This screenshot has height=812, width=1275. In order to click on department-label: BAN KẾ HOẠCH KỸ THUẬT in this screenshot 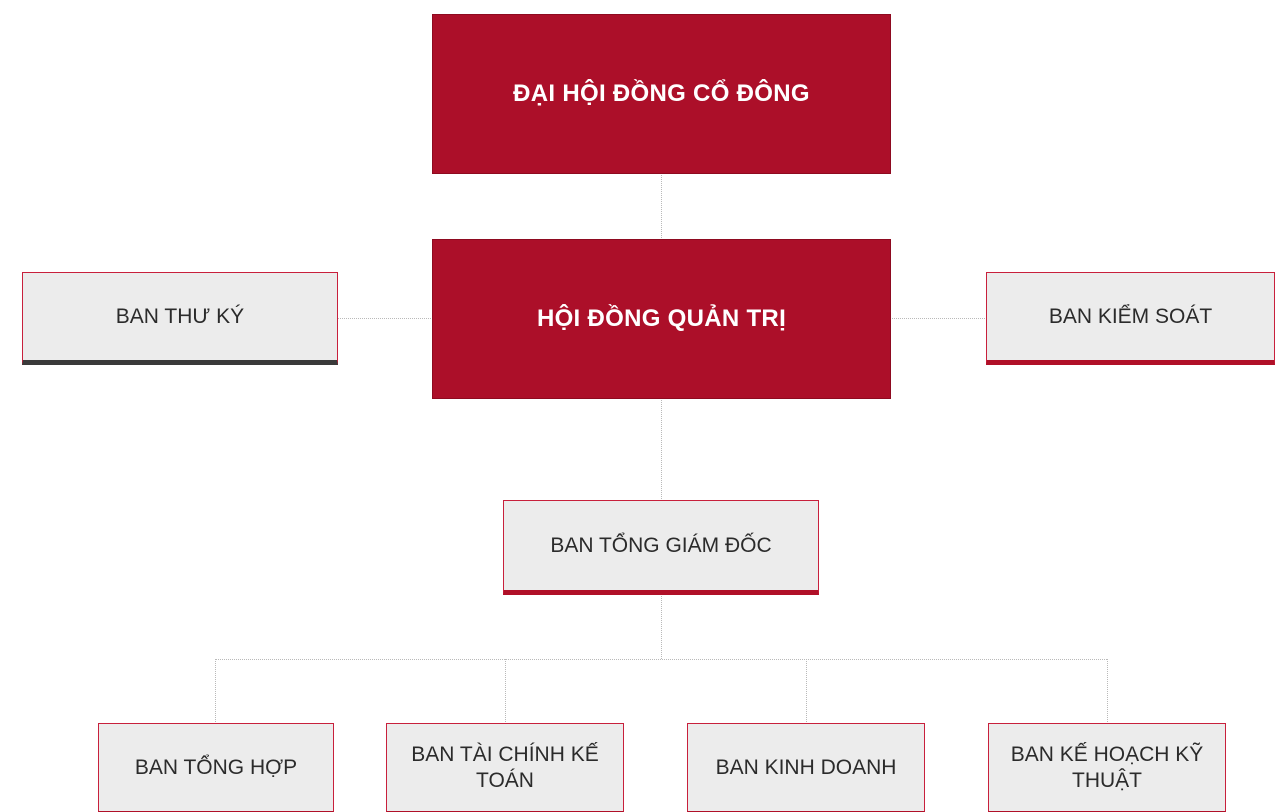, I will do `click(1107, 767)`.